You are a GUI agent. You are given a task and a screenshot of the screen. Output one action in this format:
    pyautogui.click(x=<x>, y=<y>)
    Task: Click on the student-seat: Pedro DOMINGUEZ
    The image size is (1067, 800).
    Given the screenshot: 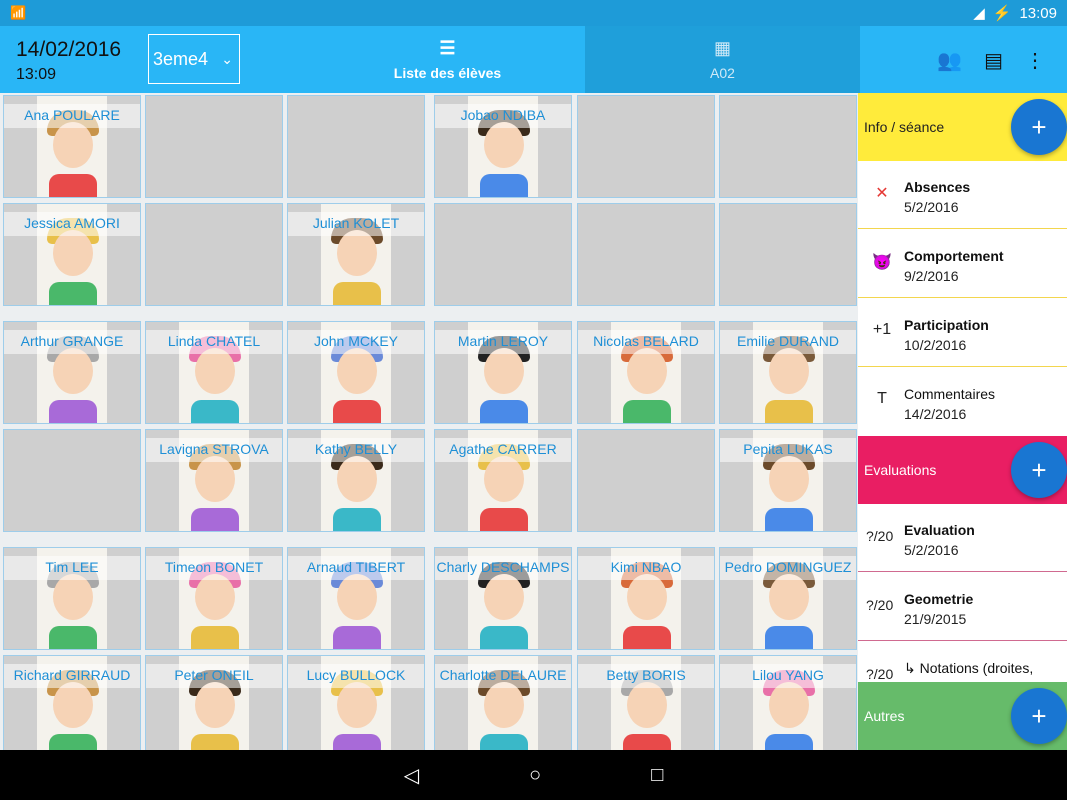 What is the action you would take?
    pyautogui.click(x=788, y=598)
    